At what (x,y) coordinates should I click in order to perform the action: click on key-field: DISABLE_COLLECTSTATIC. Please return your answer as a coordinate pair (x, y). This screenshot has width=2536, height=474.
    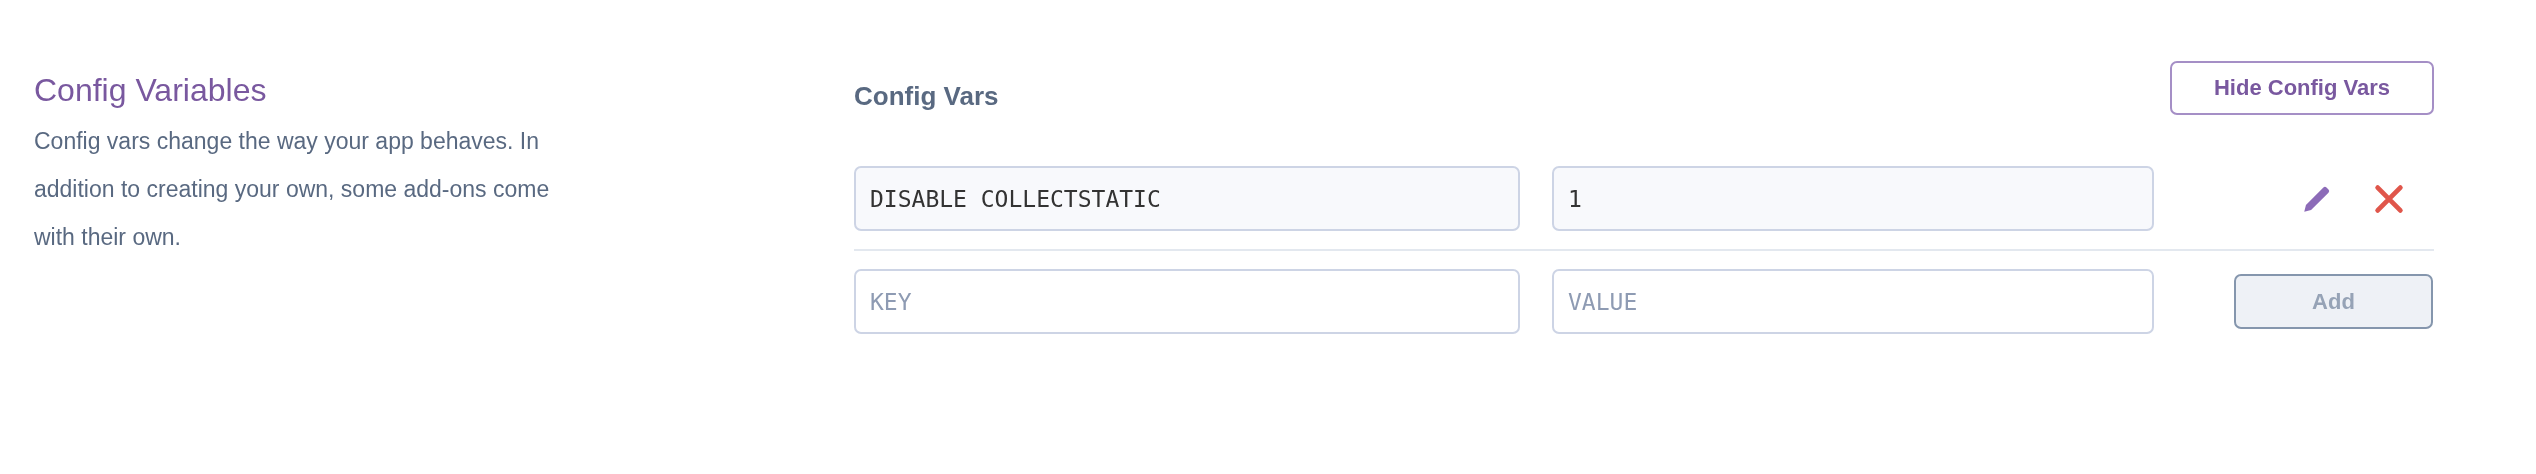
    Looking at the image, I should click on (1187, 198).